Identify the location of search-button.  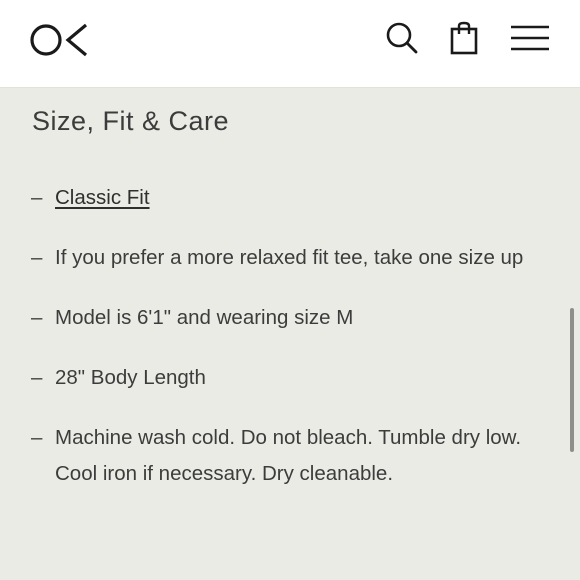
(402, 40).